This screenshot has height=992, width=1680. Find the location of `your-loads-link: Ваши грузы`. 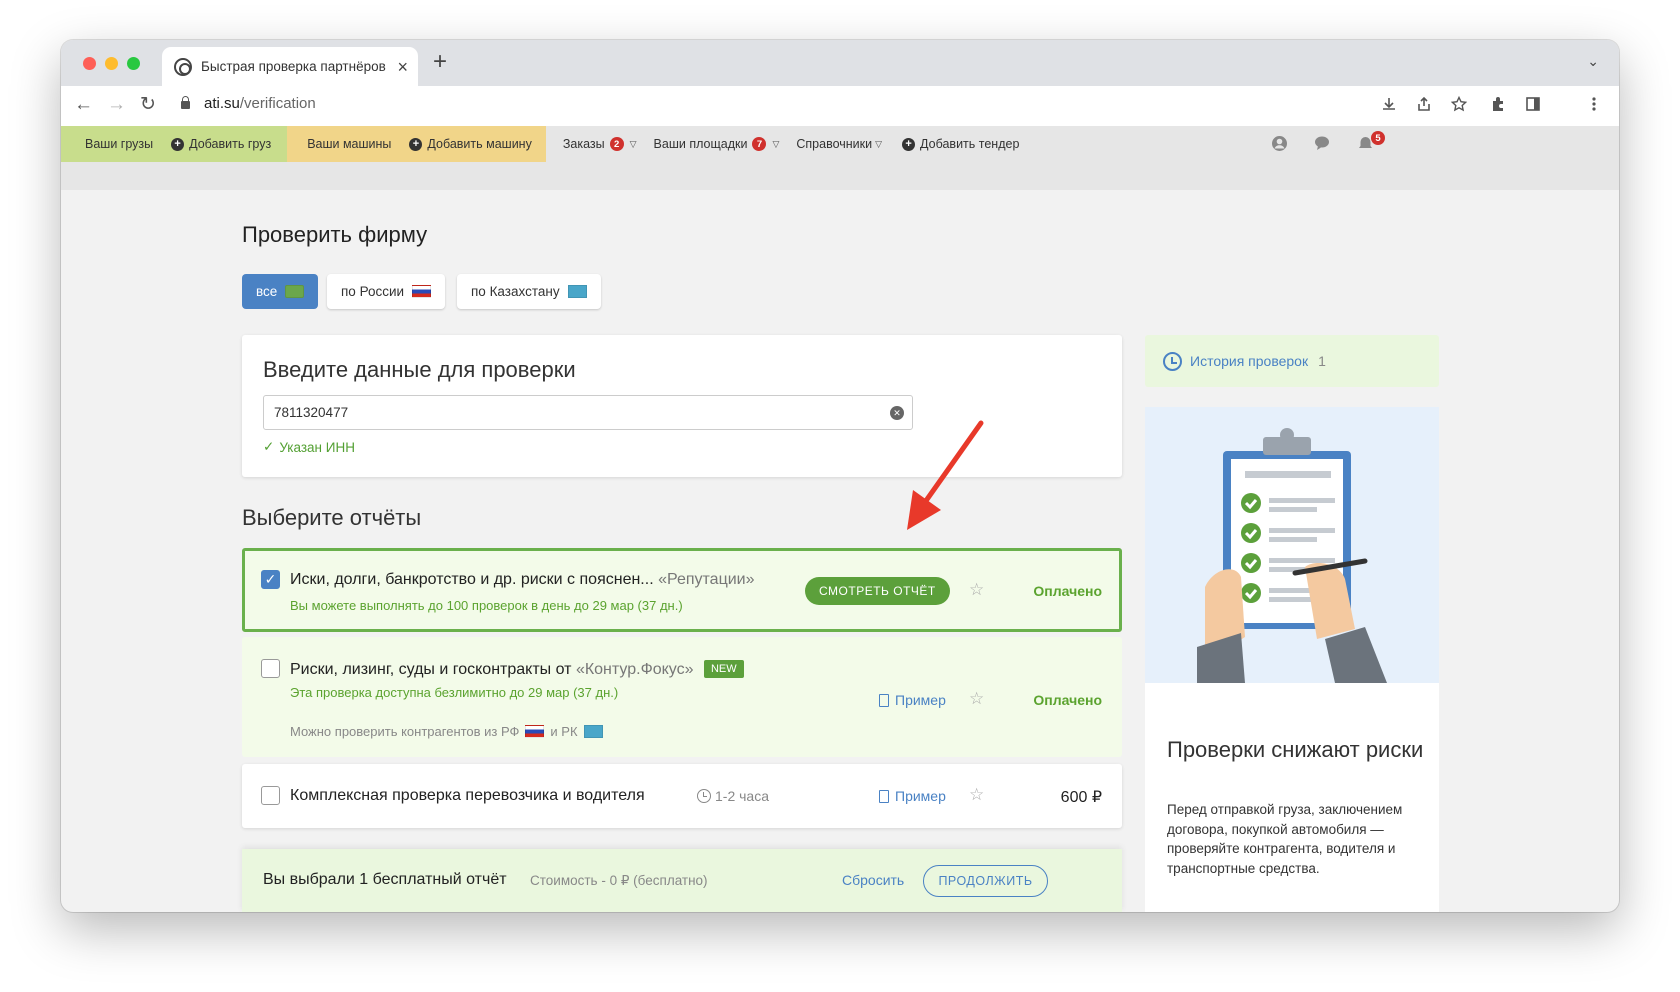

your-loads-link: Ваши грузы is located at coordinates (119, 144).